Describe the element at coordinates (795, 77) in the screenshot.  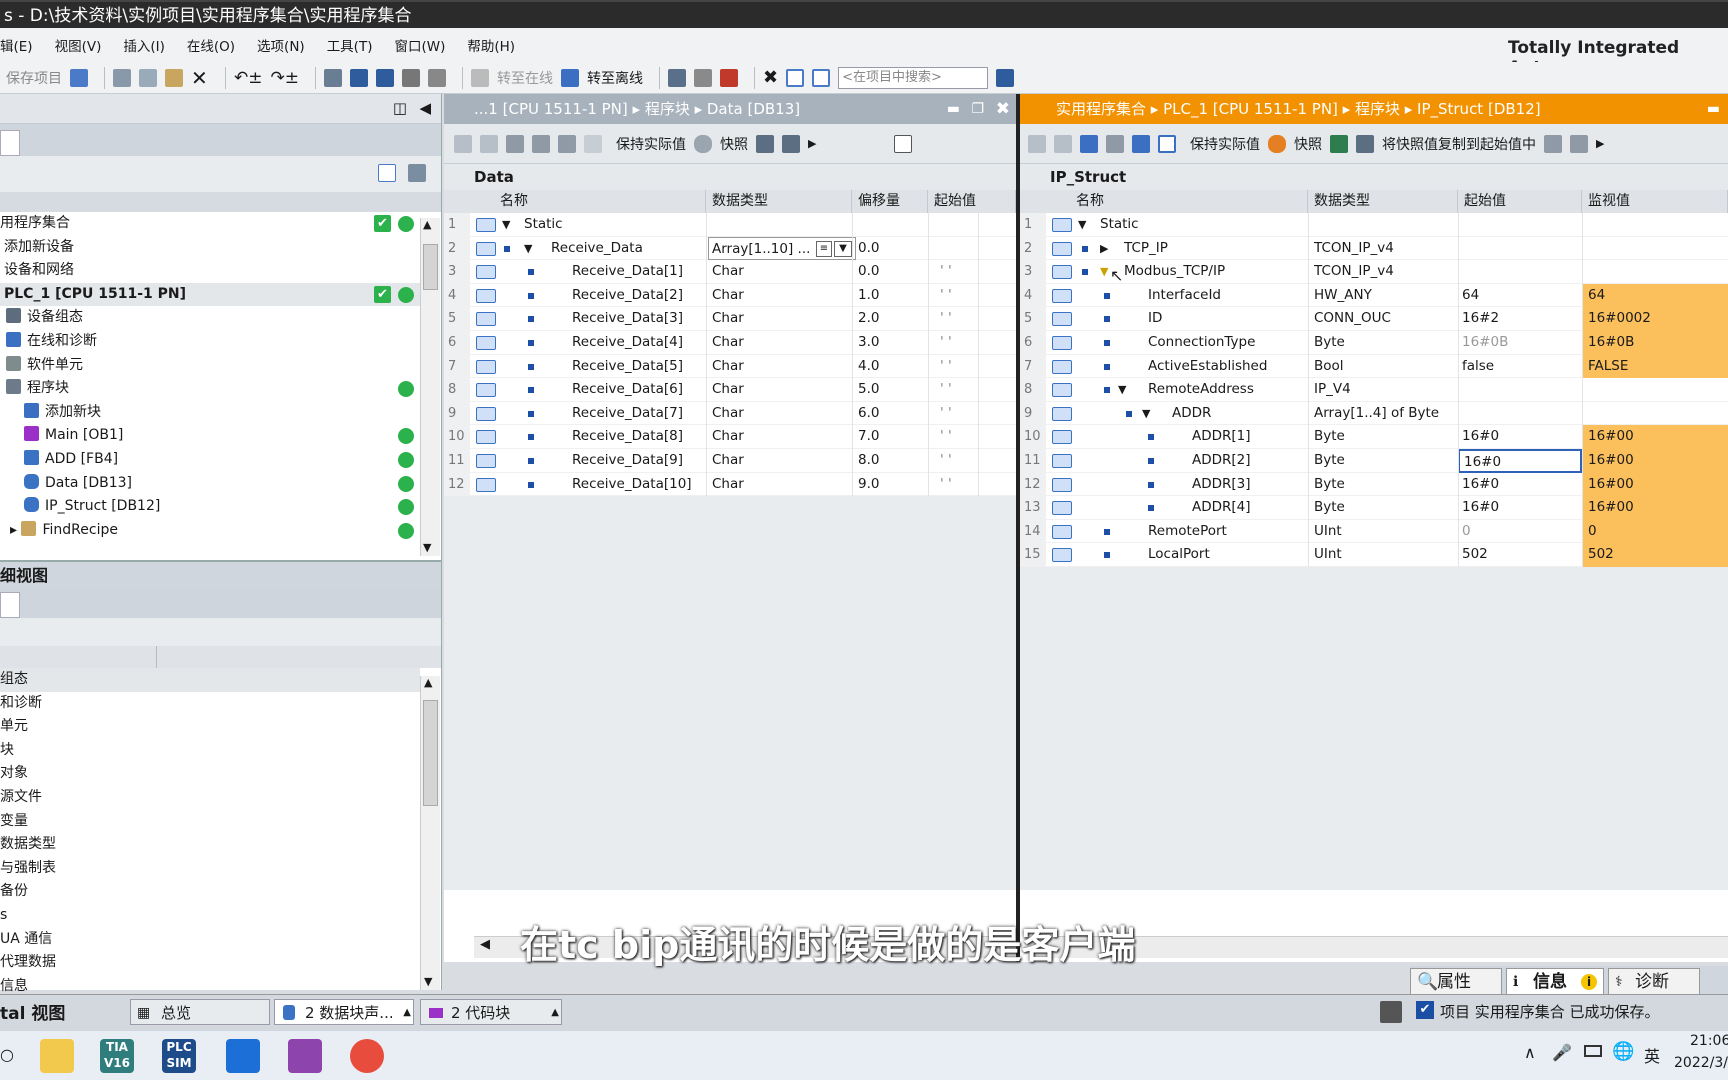
I see `split-horizontal-icon` at that location.